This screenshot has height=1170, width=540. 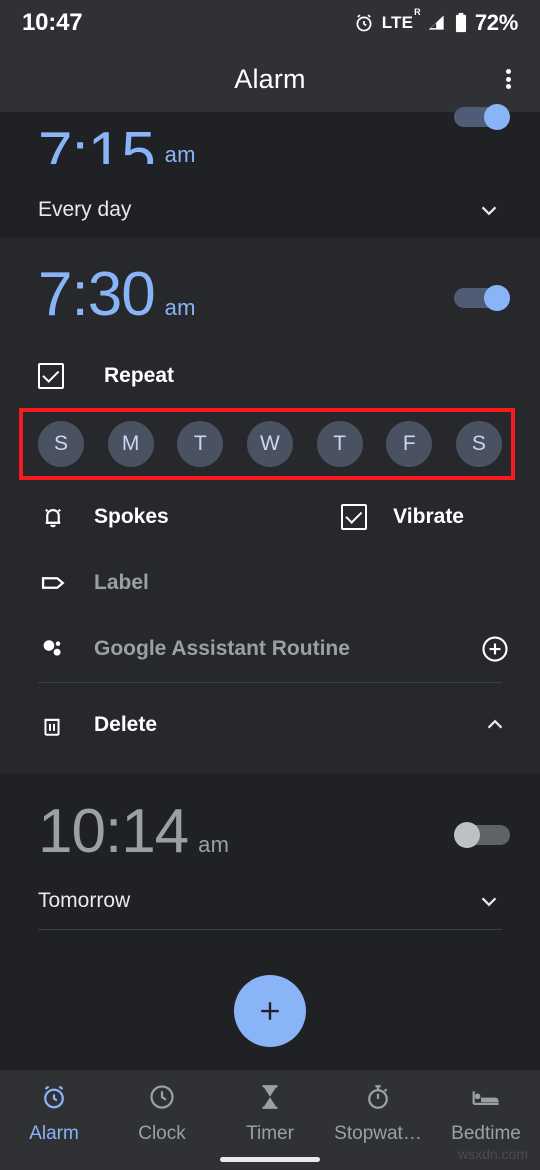 I want to click on clock-icon, so click(x=162, y=1099).